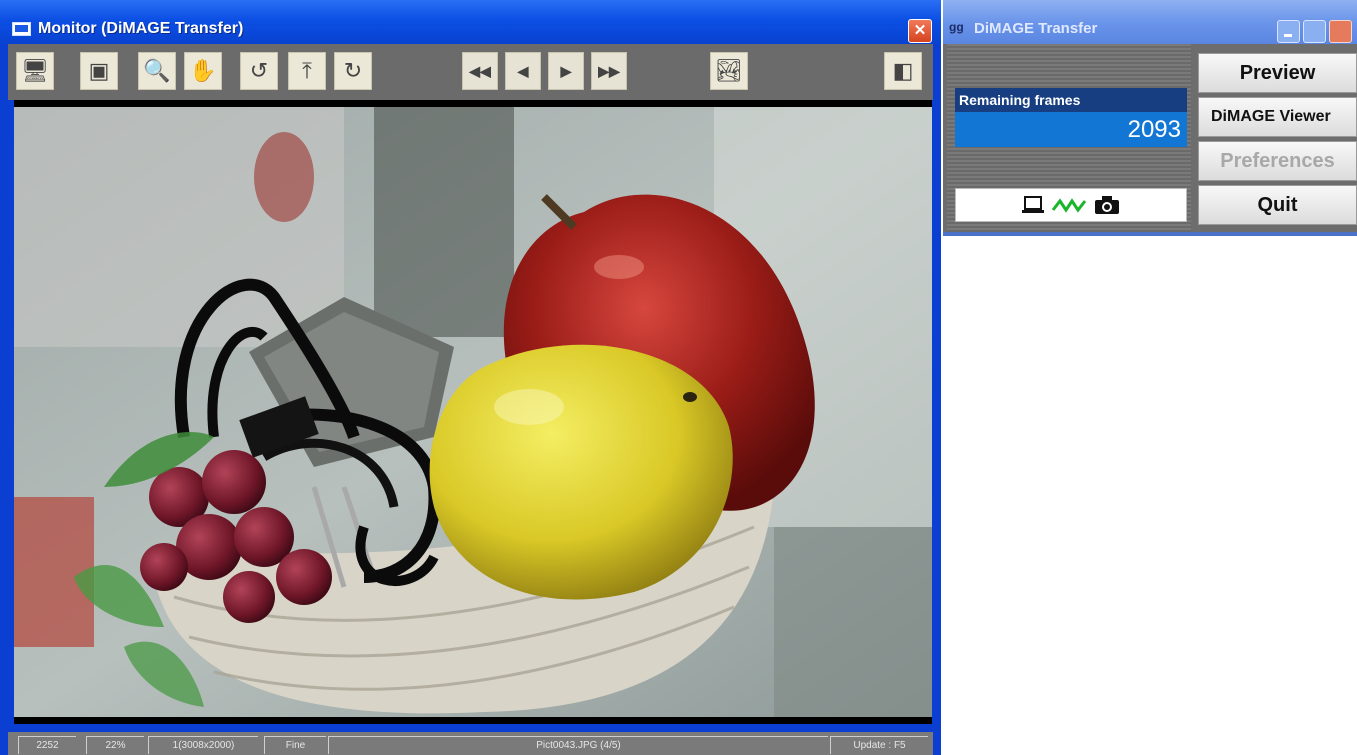  What do you see at coordinates (1033, 204) in the screenshot?
I see `laptop-icon` at bounding box center [1033, 204].